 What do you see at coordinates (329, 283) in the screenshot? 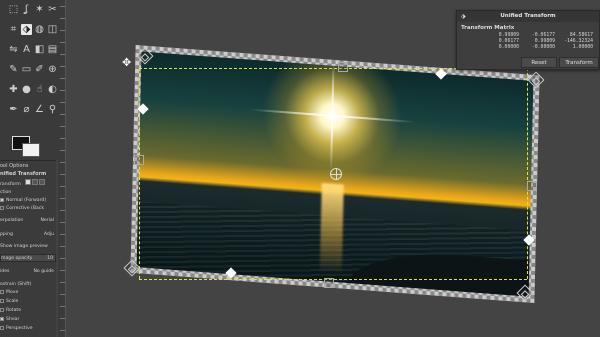
I see `scale-handle-bottom` at bounding box center [329, 283].